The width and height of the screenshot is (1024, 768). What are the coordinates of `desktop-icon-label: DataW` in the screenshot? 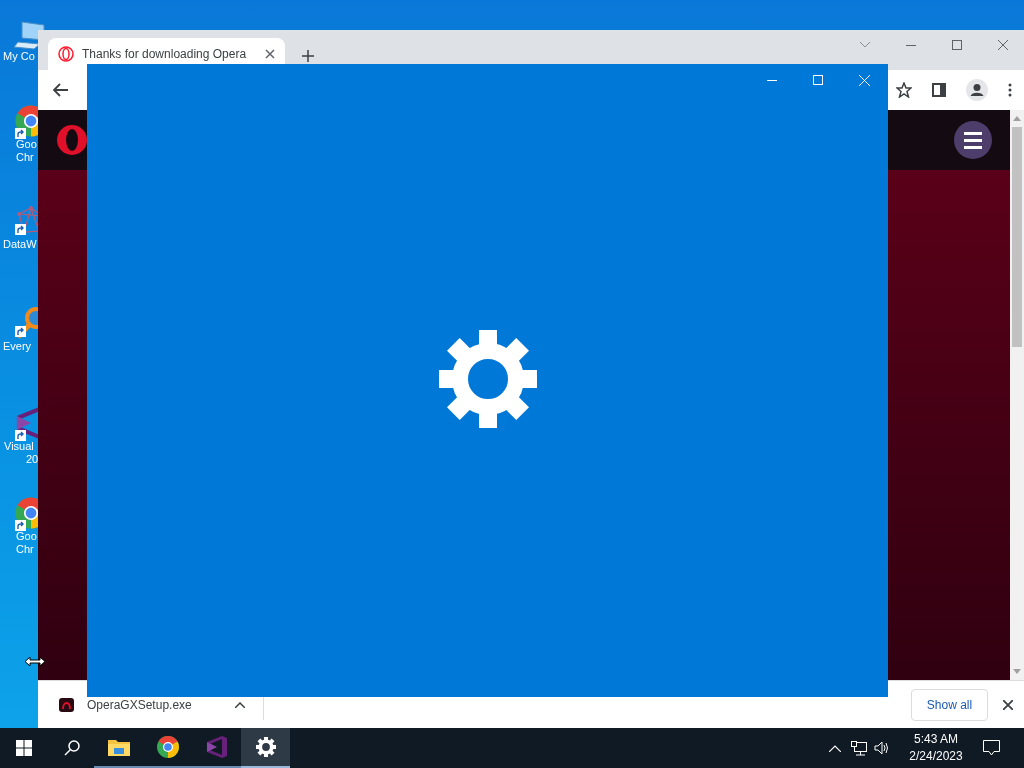 It's located at (20, 244).